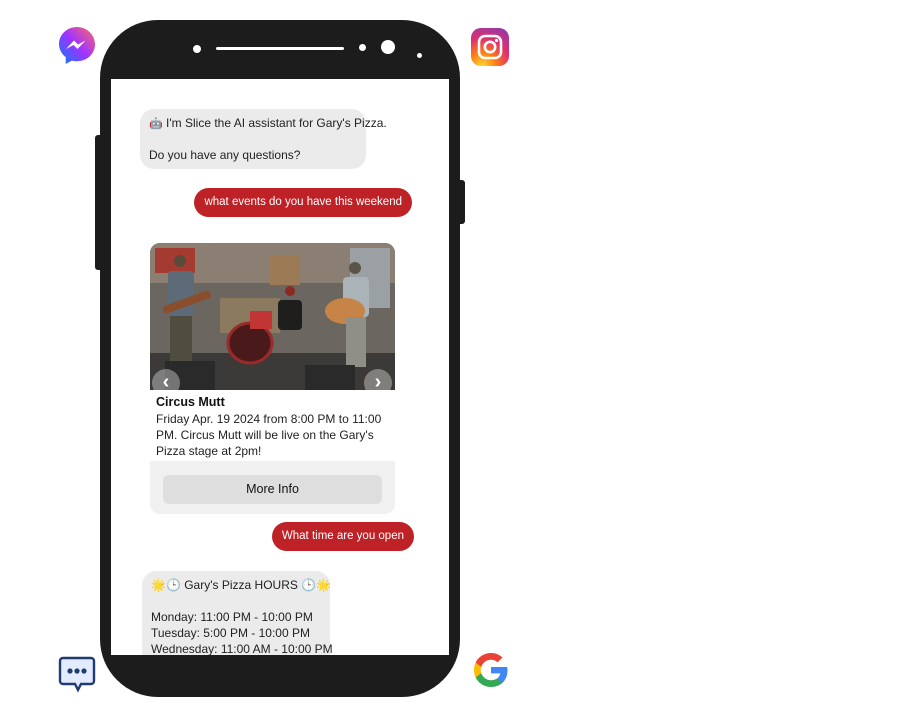 The image size is (900, 727). Describe the element at coordinates (225, 155) in the screenshot. I see `greeting-question: Do you have any questions?` at that location.